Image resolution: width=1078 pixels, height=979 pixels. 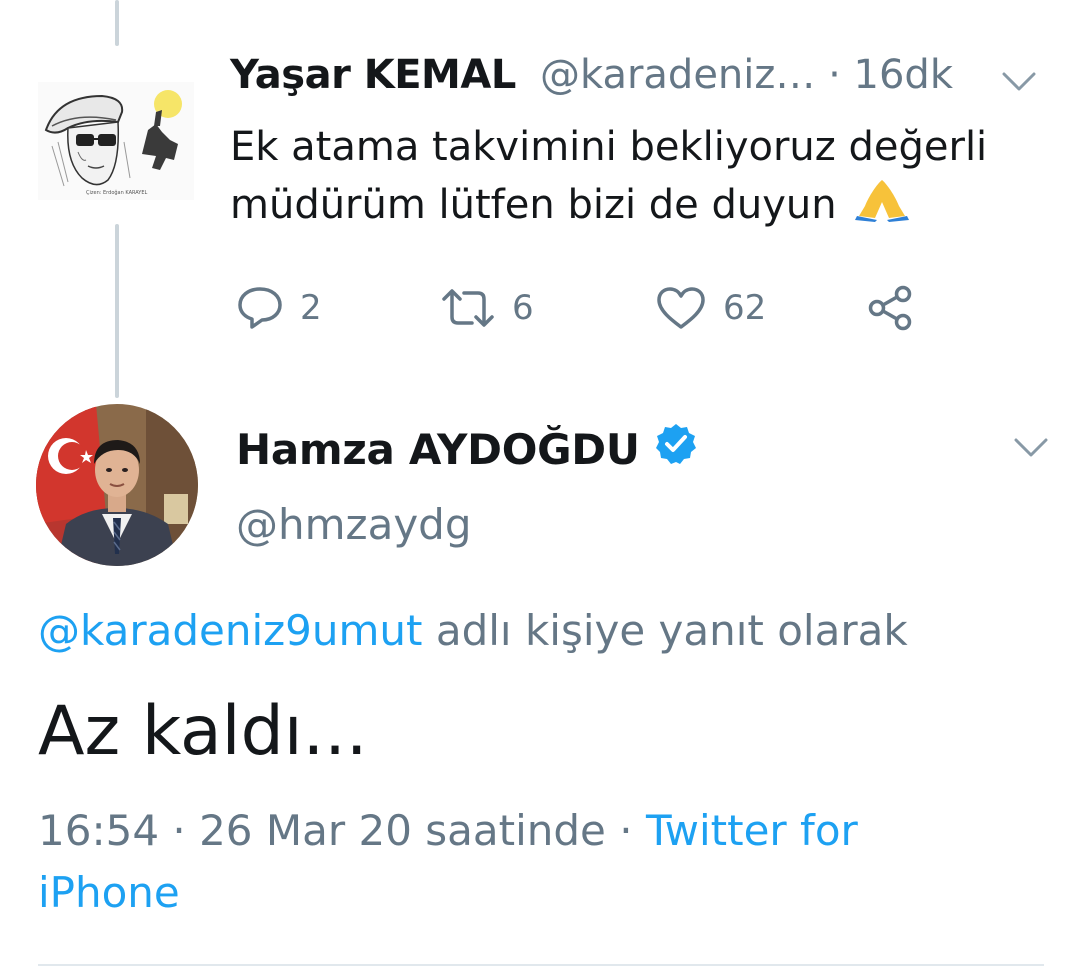 I want to click on reply-mention-link: @karadeniz9umut, so click(x=230, y=630).